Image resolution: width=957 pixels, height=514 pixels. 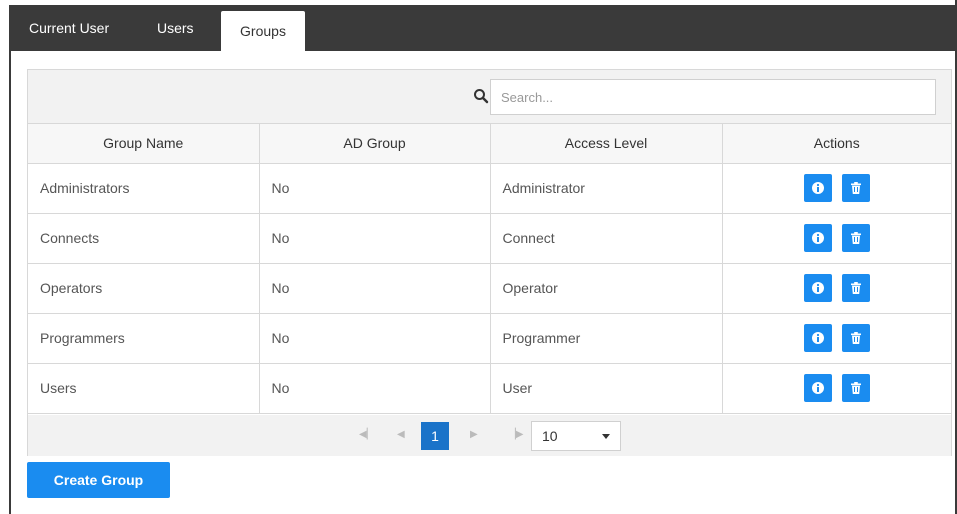 What do you see at coordinates (144, 388) in the screenshot?
I see `group-name-cell: Users` at bounding box center [144, 388].